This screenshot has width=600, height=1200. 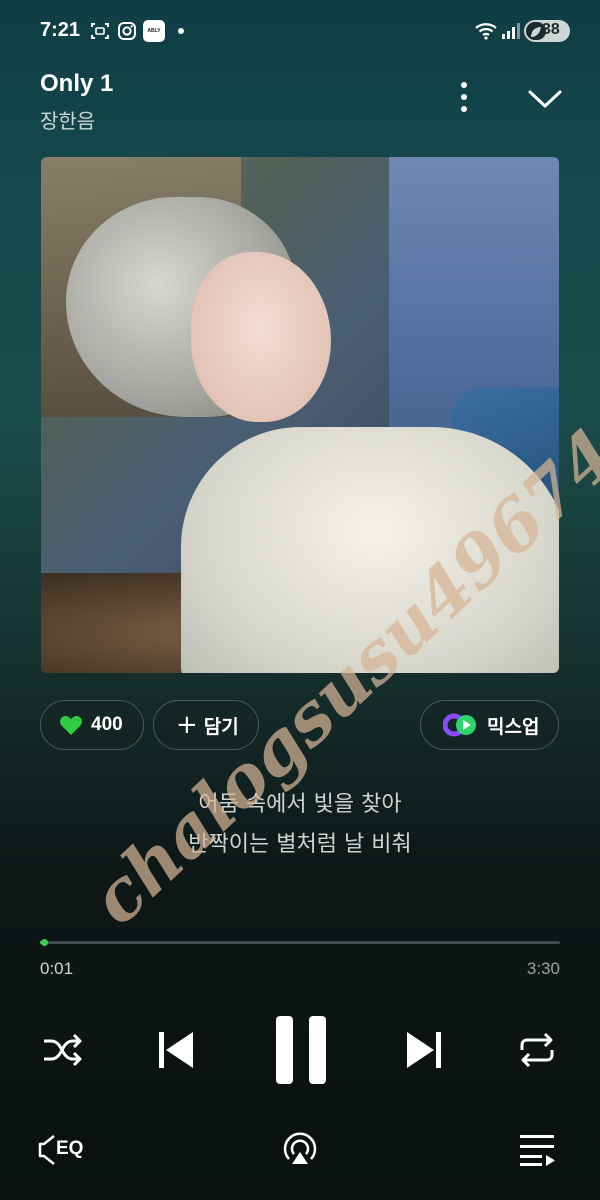 I want to click on total-time: 3:30, so click(x=543, y=968).